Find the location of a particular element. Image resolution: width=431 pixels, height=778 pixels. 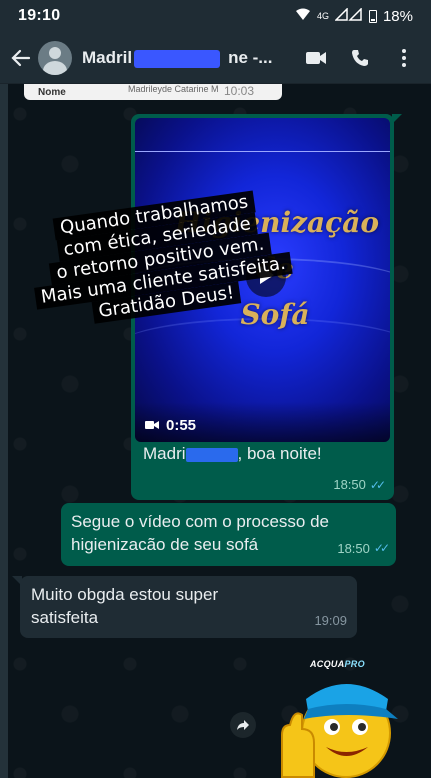

message-time: 19:09 is located at coordinates (330, 620).